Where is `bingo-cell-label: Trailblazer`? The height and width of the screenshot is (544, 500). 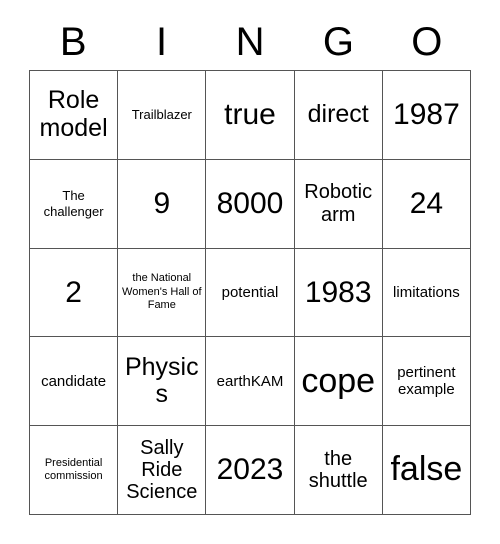 bingo-cell-label: Trailblazer is located at coordinates (161, 115).